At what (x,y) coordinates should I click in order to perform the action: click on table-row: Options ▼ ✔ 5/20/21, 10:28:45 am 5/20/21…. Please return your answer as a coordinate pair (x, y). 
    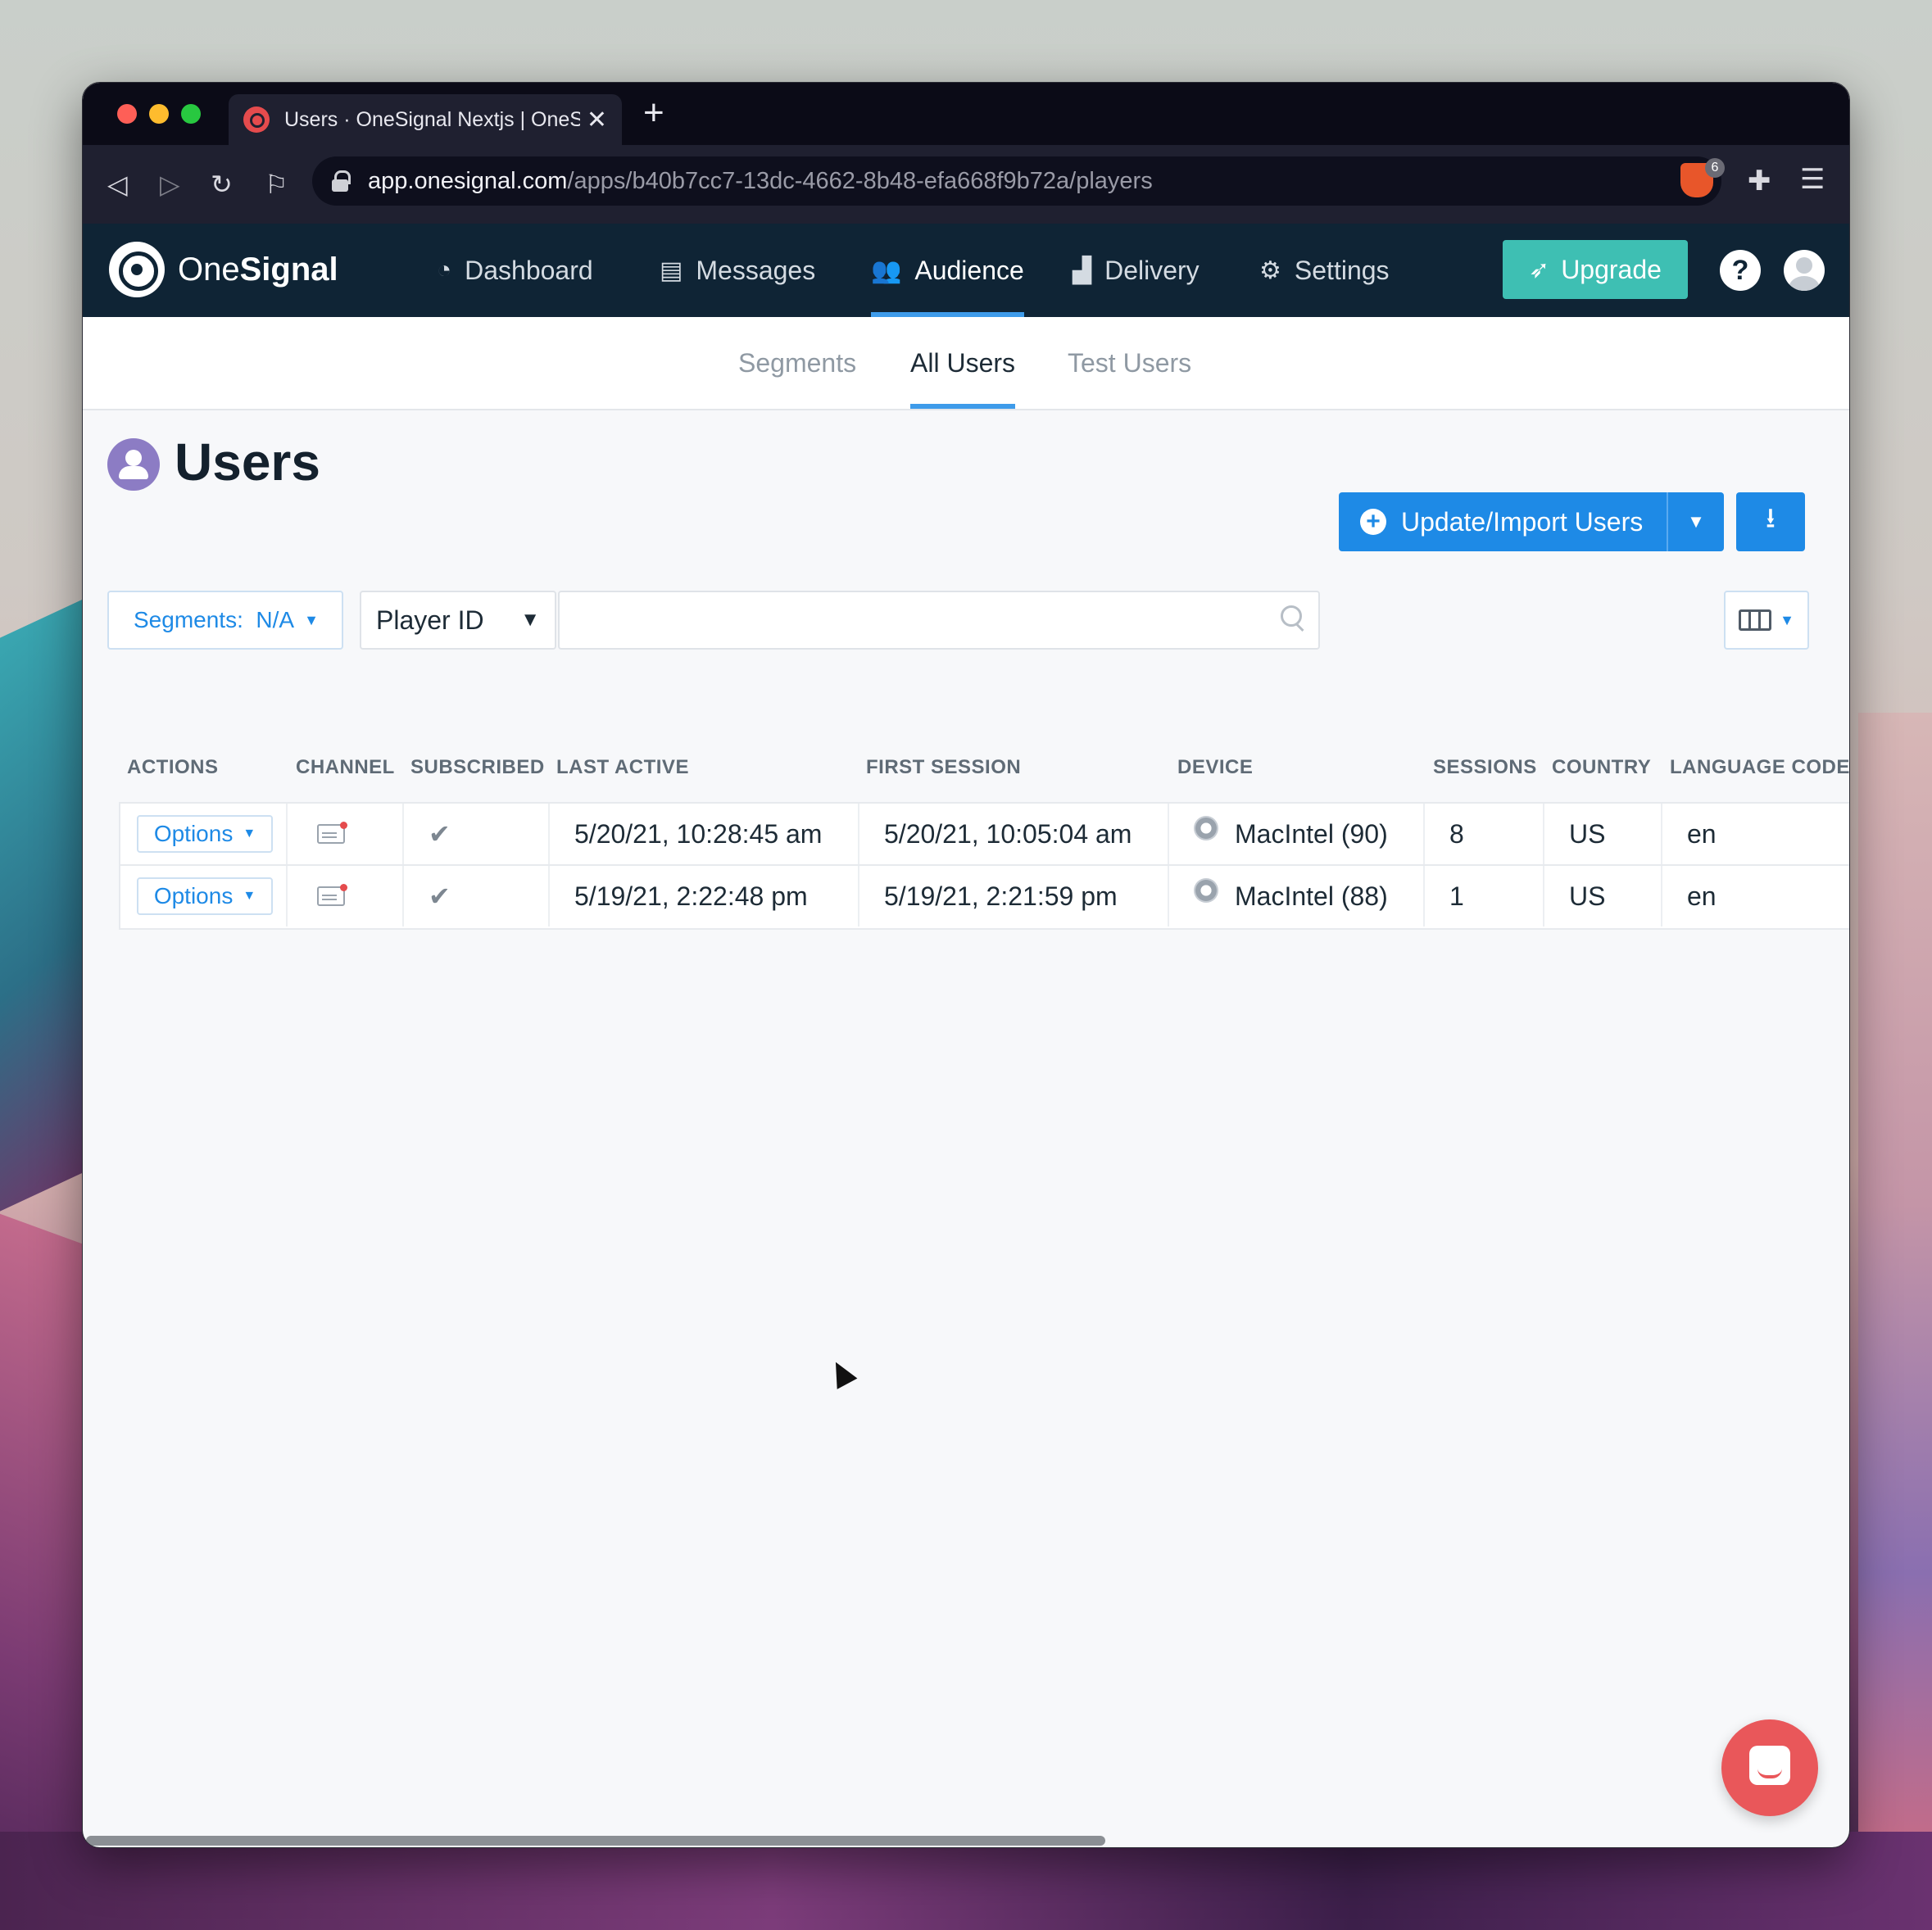
    Looking at the image, I should click on (985, 835).